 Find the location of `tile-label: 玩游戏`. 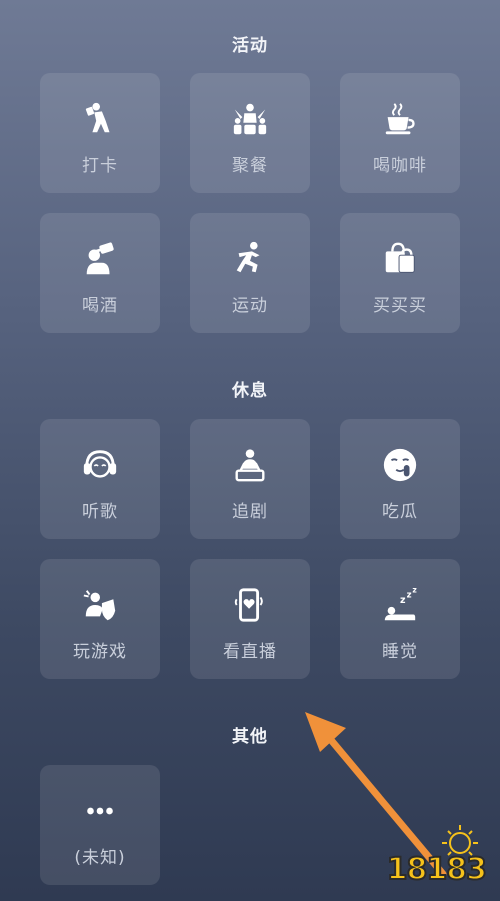

tile-label: 玩游戏 is located at coordinates (100, 652).